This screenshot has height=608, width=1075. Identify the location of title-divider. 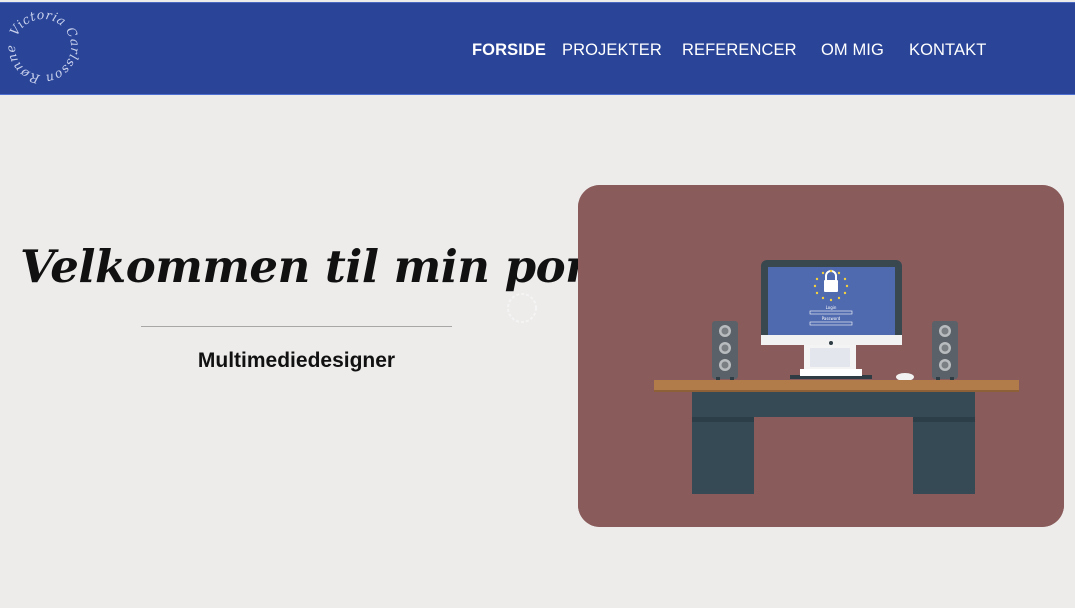
(296, 326).